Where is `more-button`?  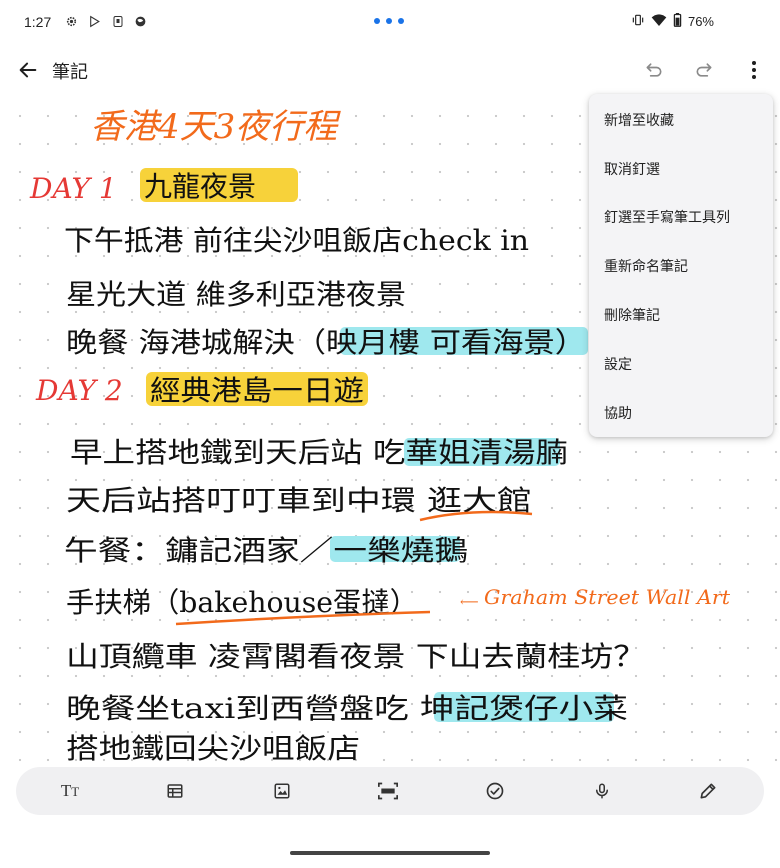
more-button is located at coordinates (754, 70).